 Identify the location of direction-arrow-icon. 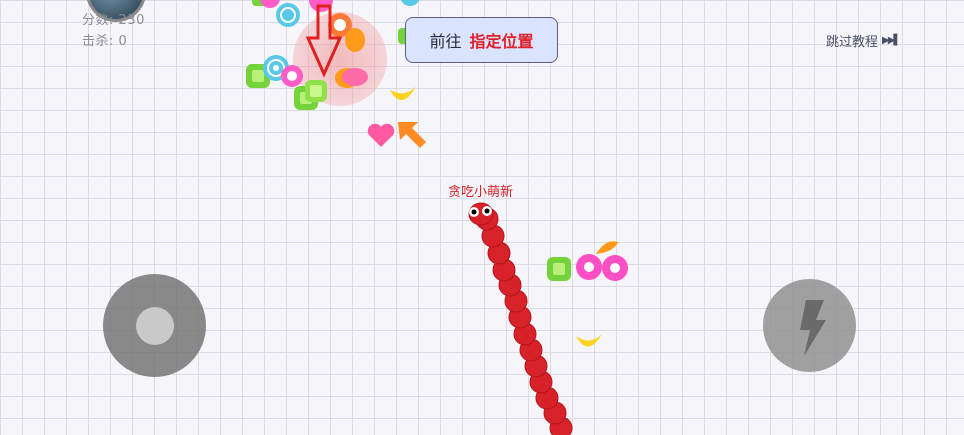
(412, 135).